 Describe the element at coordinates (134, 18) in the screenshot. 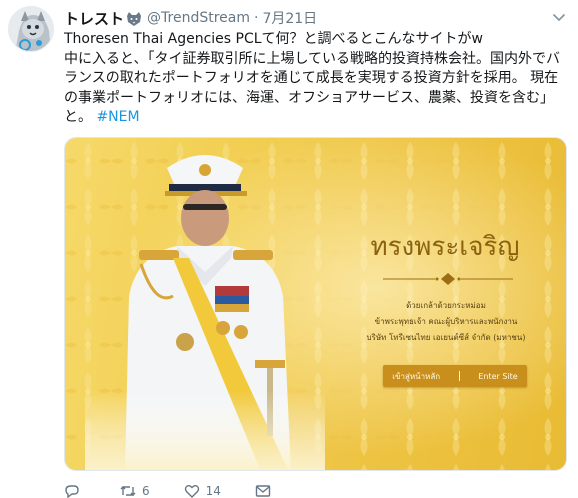

I see `wolf-icon` at that location.